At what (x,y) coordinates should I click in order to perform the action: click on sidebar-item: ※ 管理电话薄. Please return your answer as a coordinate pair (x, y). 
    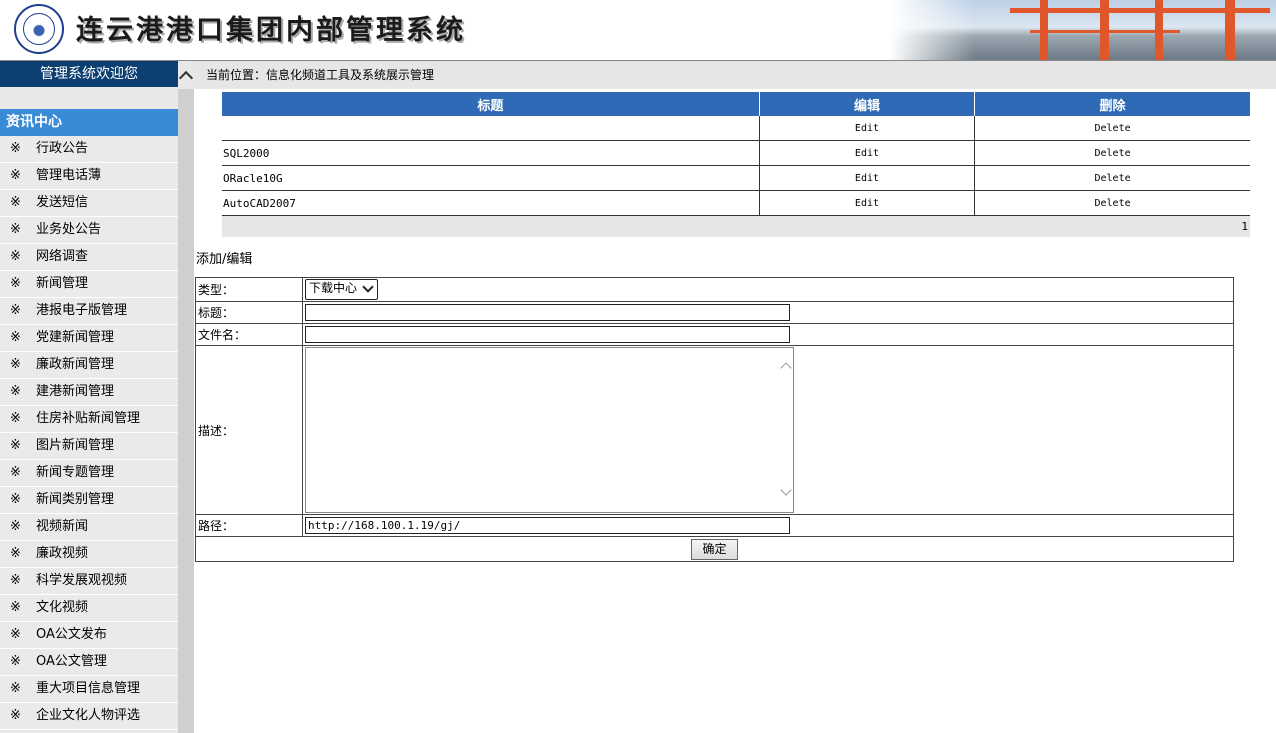
    Looking at the image, I should click on (89, 176).